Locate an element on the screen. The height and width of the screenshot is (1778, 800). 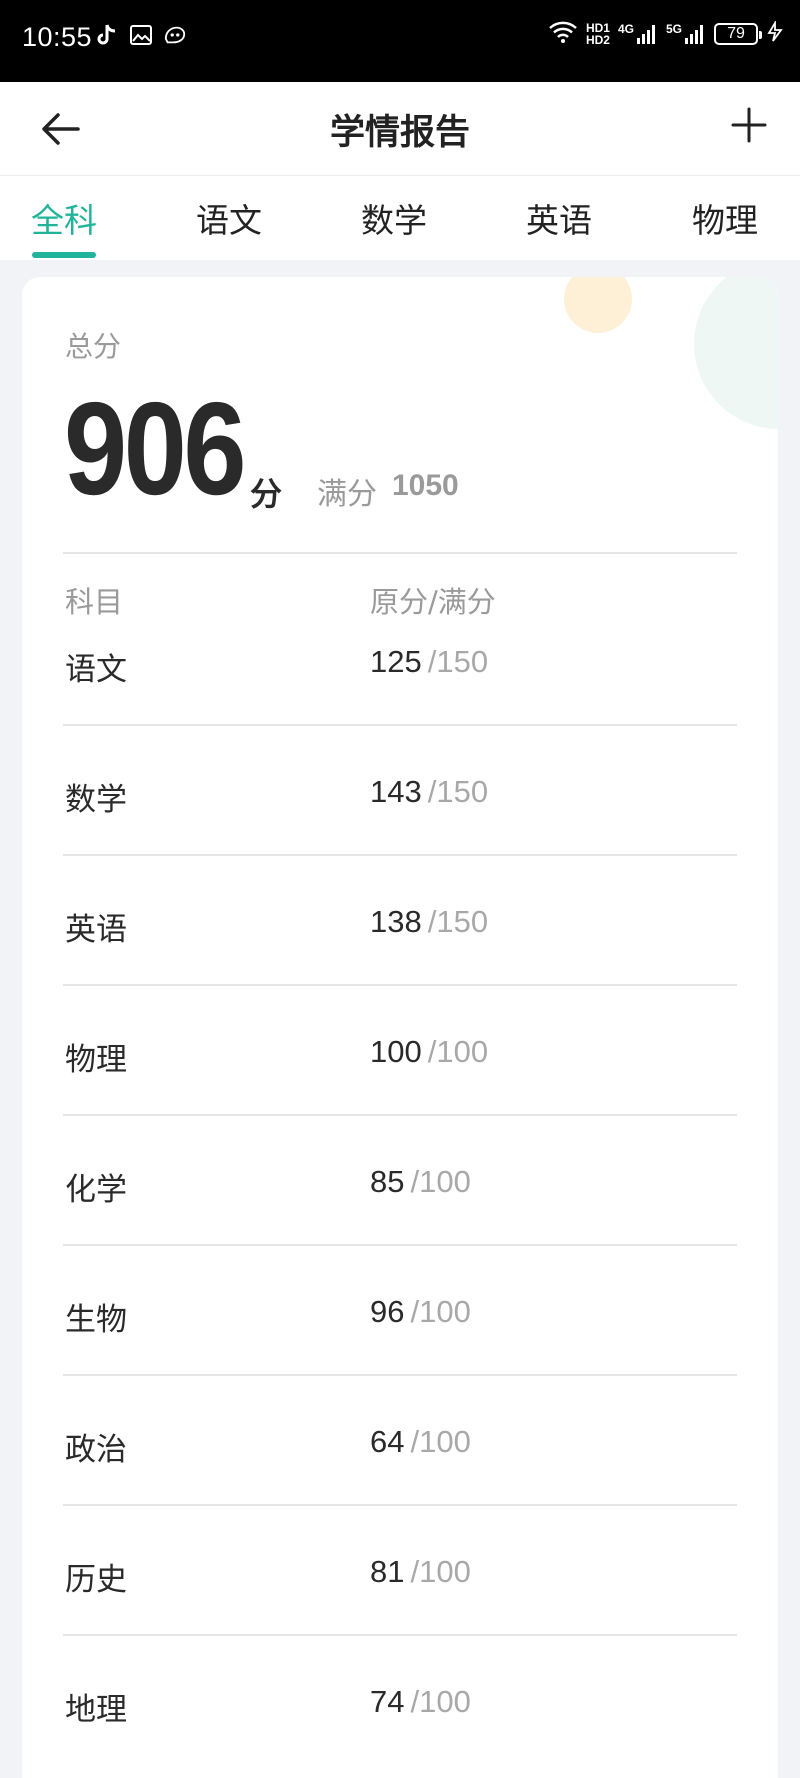
hd-indicator: HD1 HD2 is located at coordinates (598, 34).